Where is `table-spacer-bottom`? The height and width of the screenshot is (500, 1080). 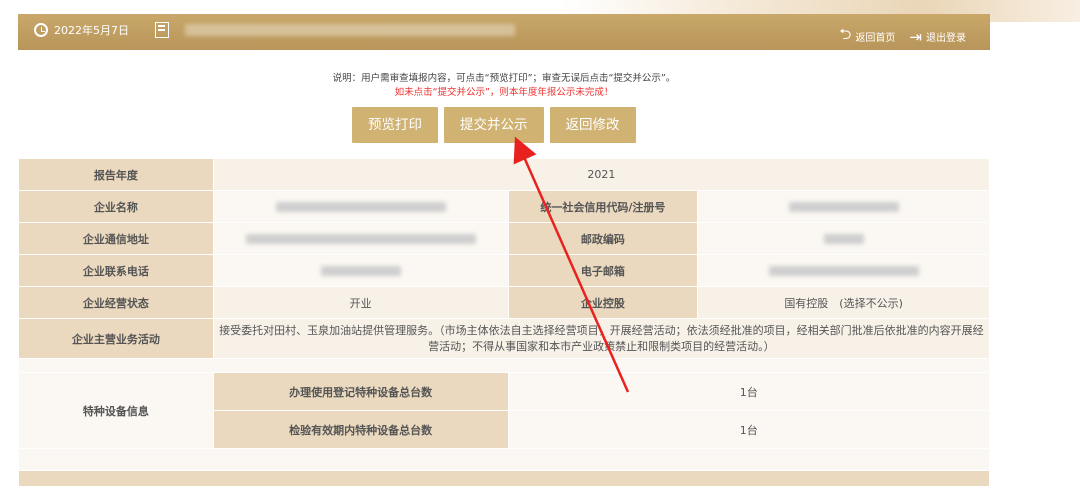 table-spacer-bottom is located at coordinates (504, 459).